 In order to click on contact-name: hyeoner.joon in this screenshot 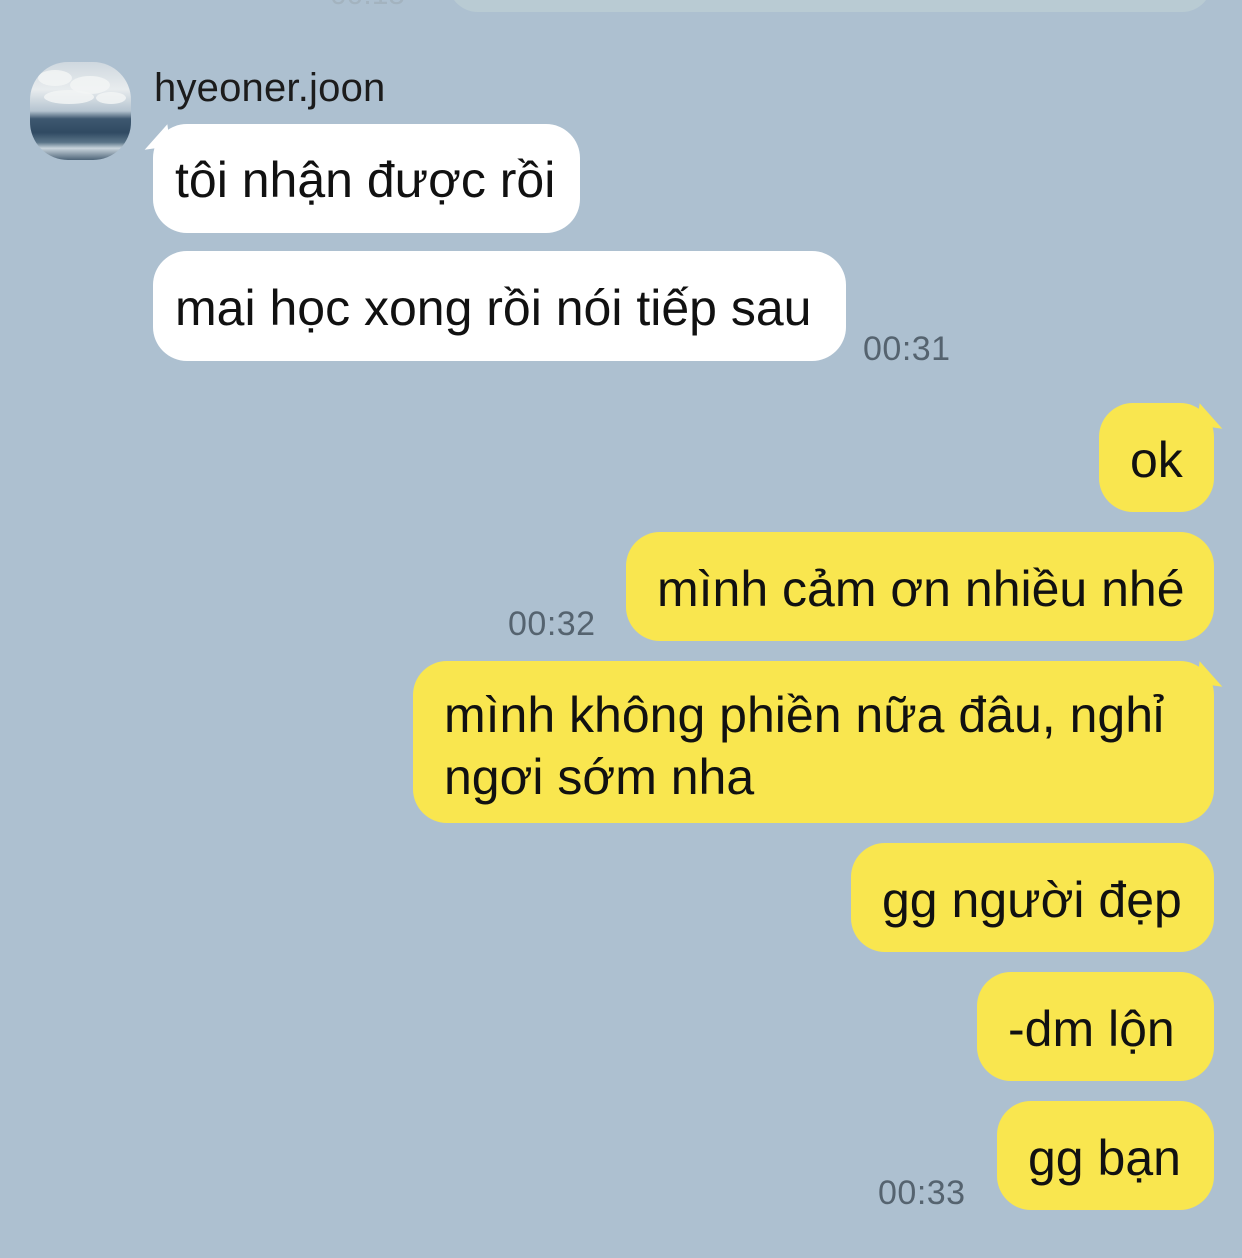, I will do `click(270, 88)`.